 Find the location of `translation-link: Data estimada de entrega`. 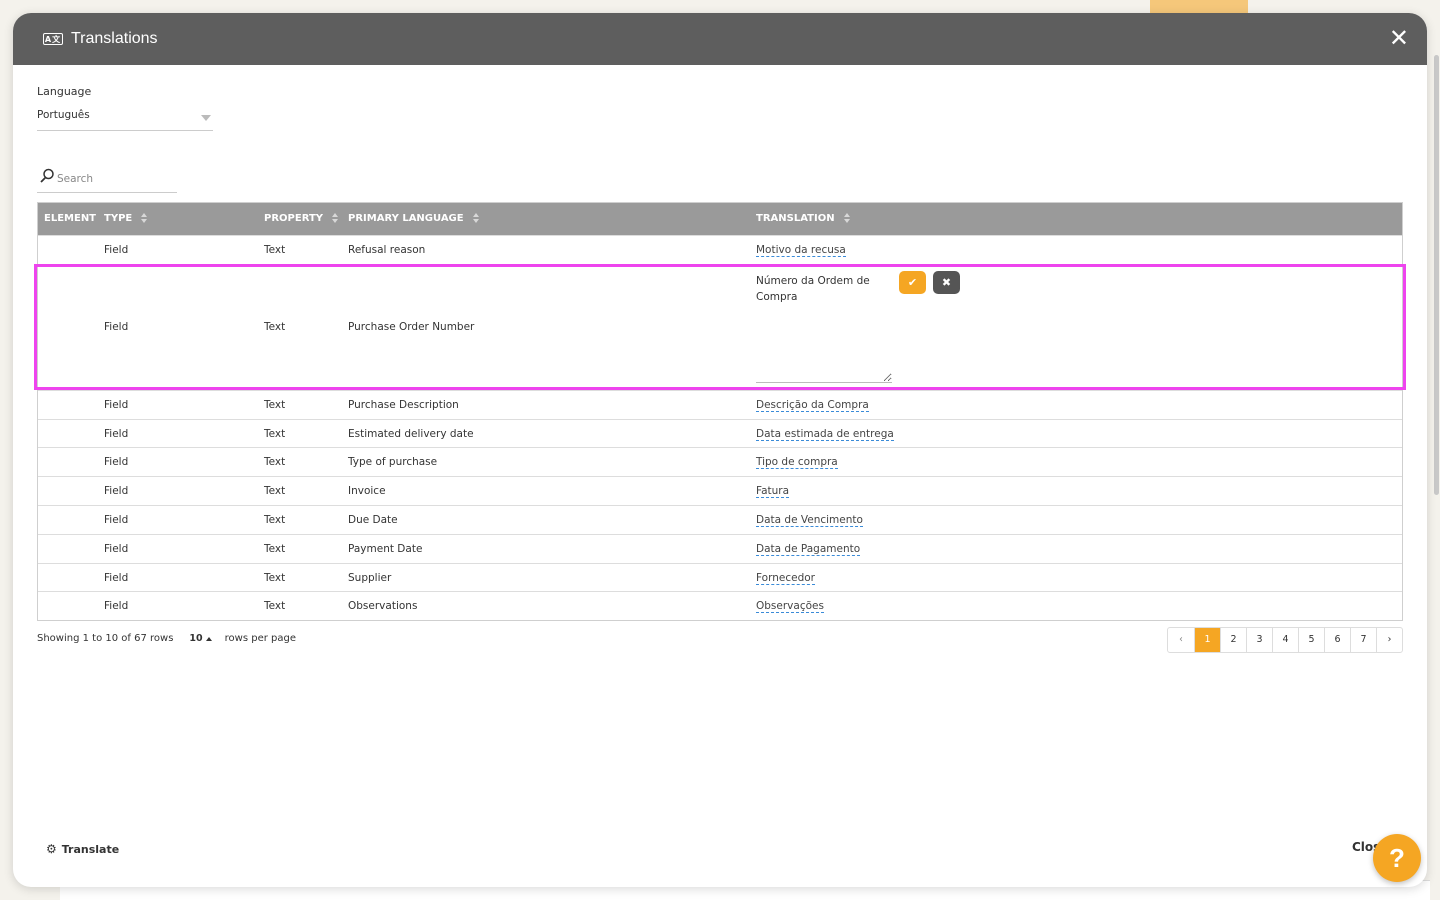

translation-link: Data estimada de entrega is located at coordinates (825, 434).